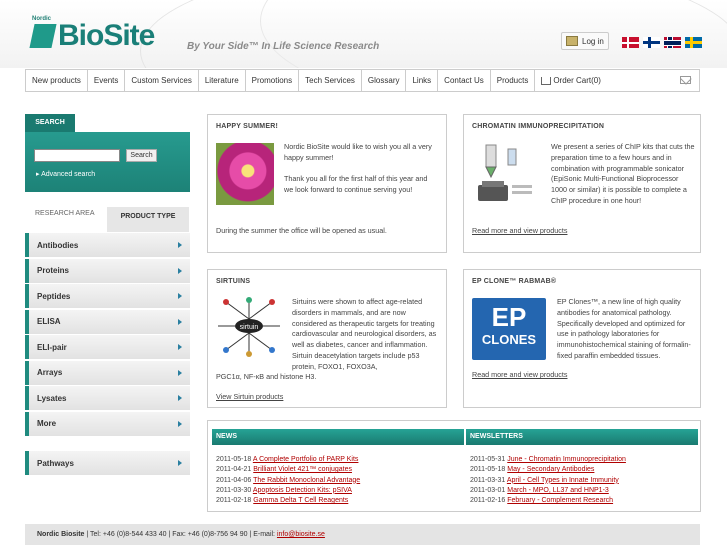 The height and width of the screenshot is (545, 727). What do you see at coordinates (233, 281) in the screenshot?
I see `panel-title: SIRTUINS` at bounding box center [233, 281].